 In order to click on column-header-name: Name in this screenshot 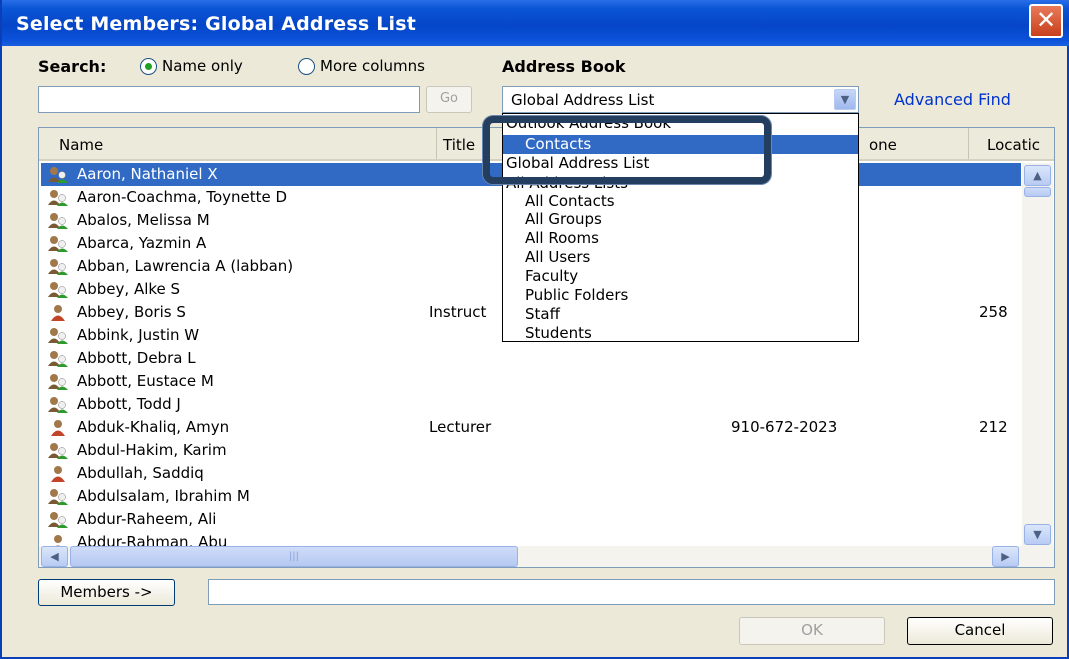, I will do `click(238, 143)`.